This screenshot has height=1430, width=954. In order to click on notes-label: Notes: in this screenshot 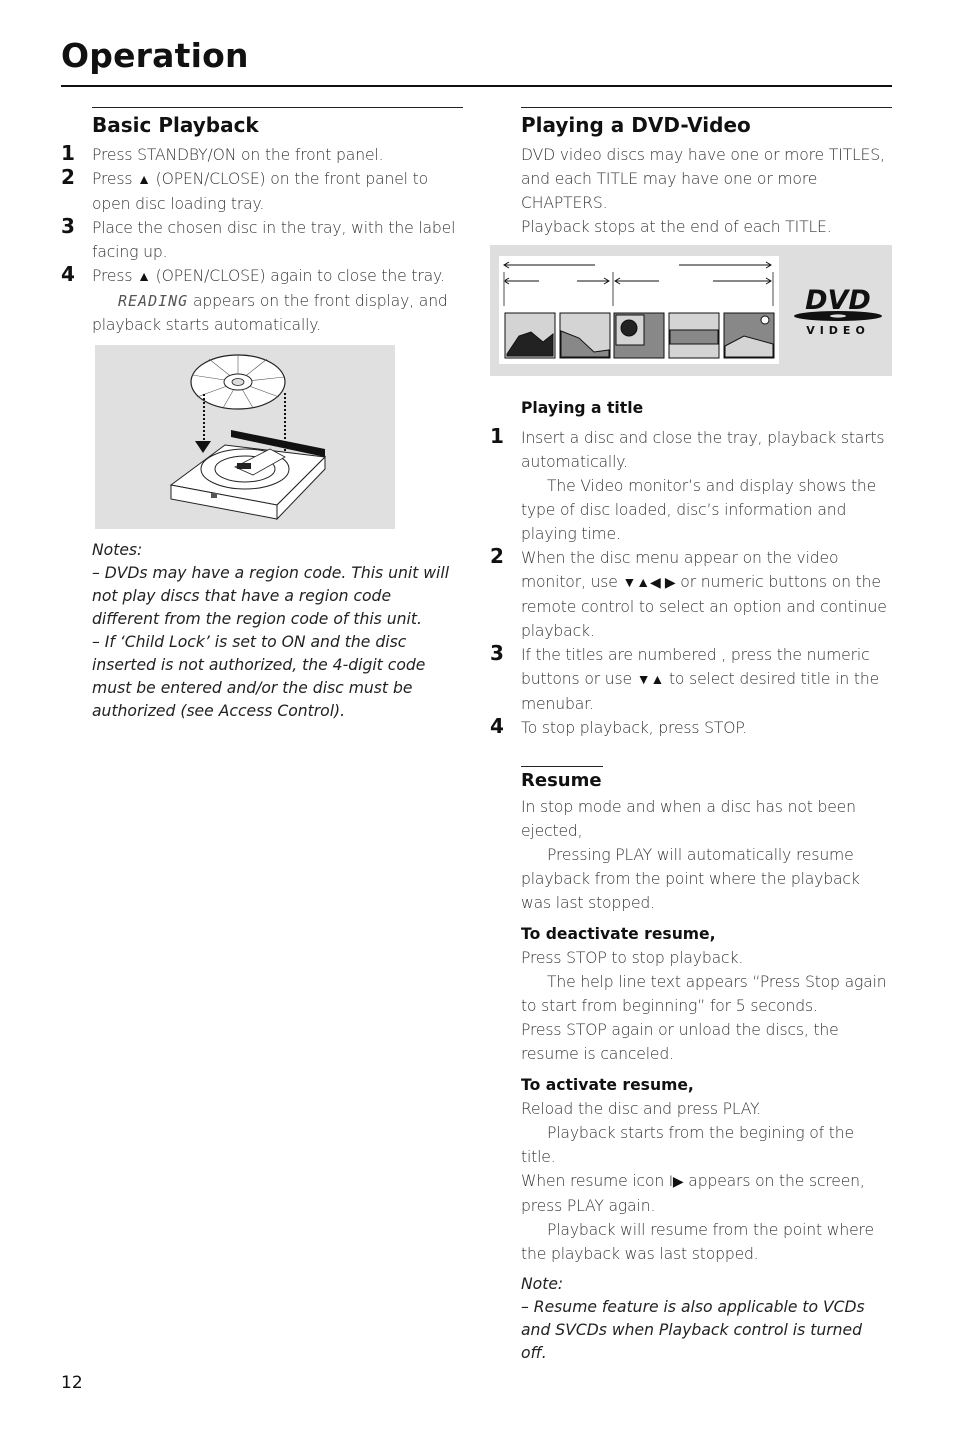, I will do `click(117, 550)`.